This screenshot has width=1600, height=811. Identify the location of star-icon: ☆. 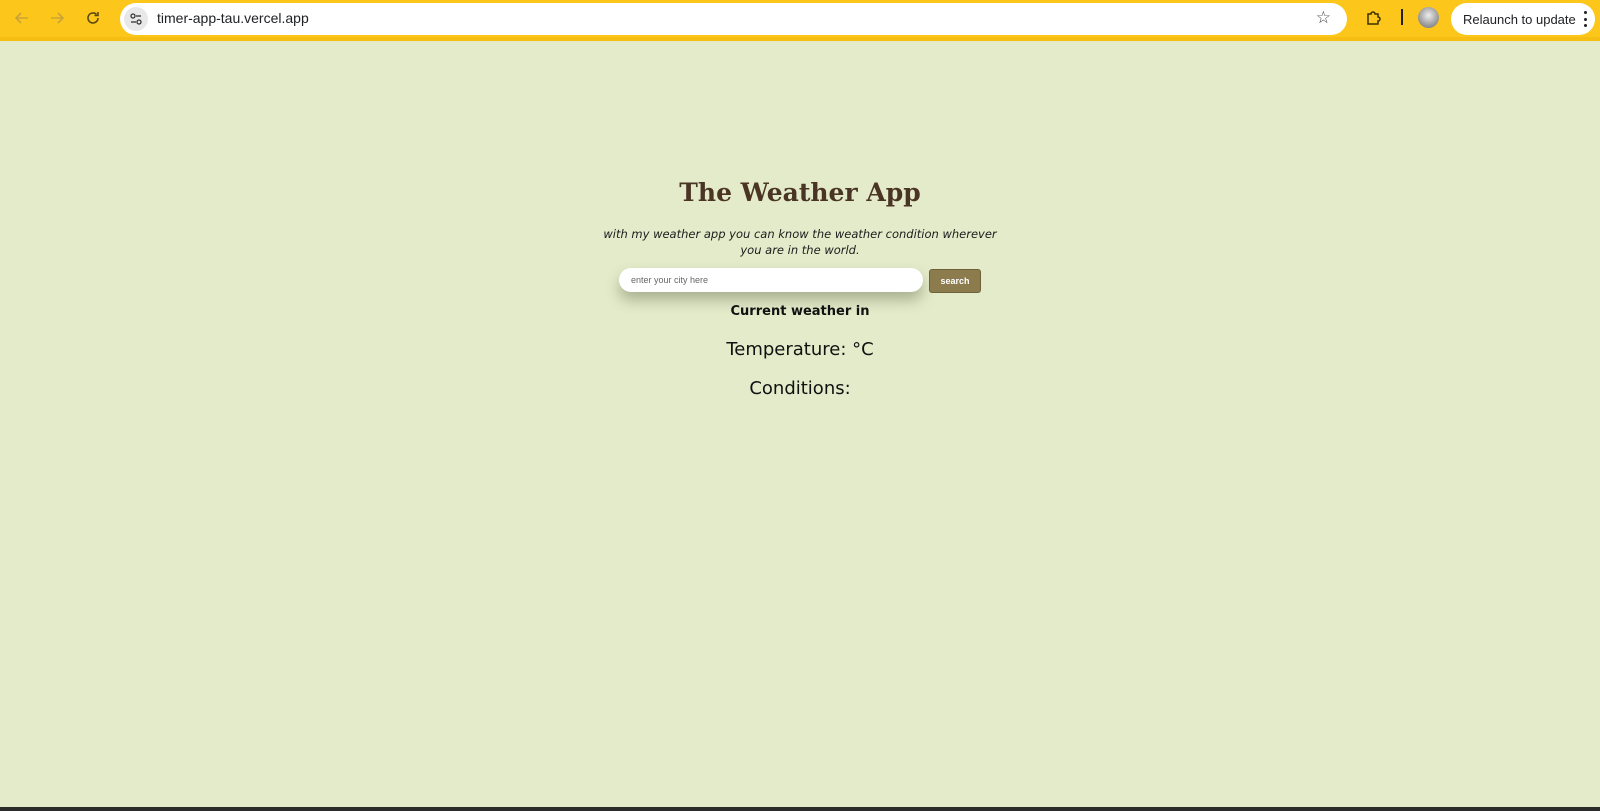
(1323, 18).